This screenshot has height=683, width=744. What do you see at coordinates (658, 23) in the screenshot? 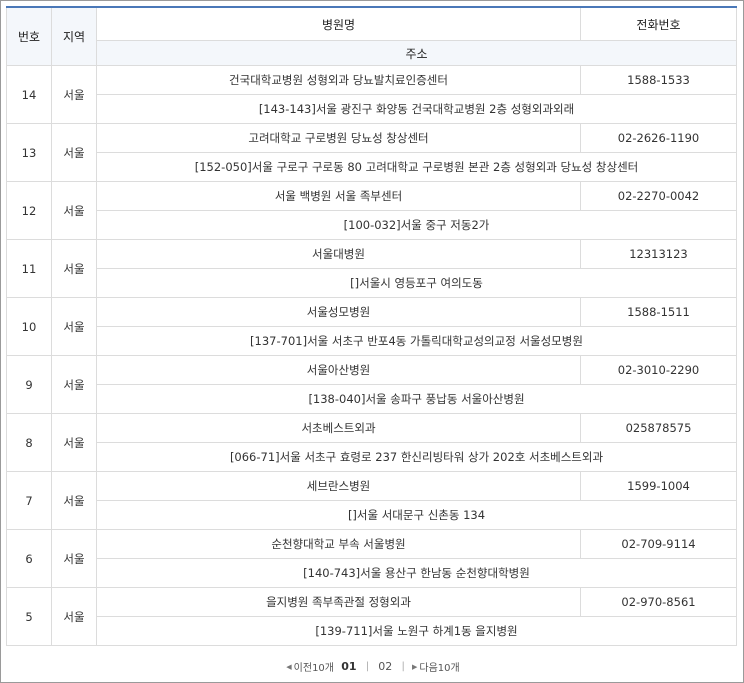
I see `column-header-phone: 전화번호` at bounding box center [658, 23].